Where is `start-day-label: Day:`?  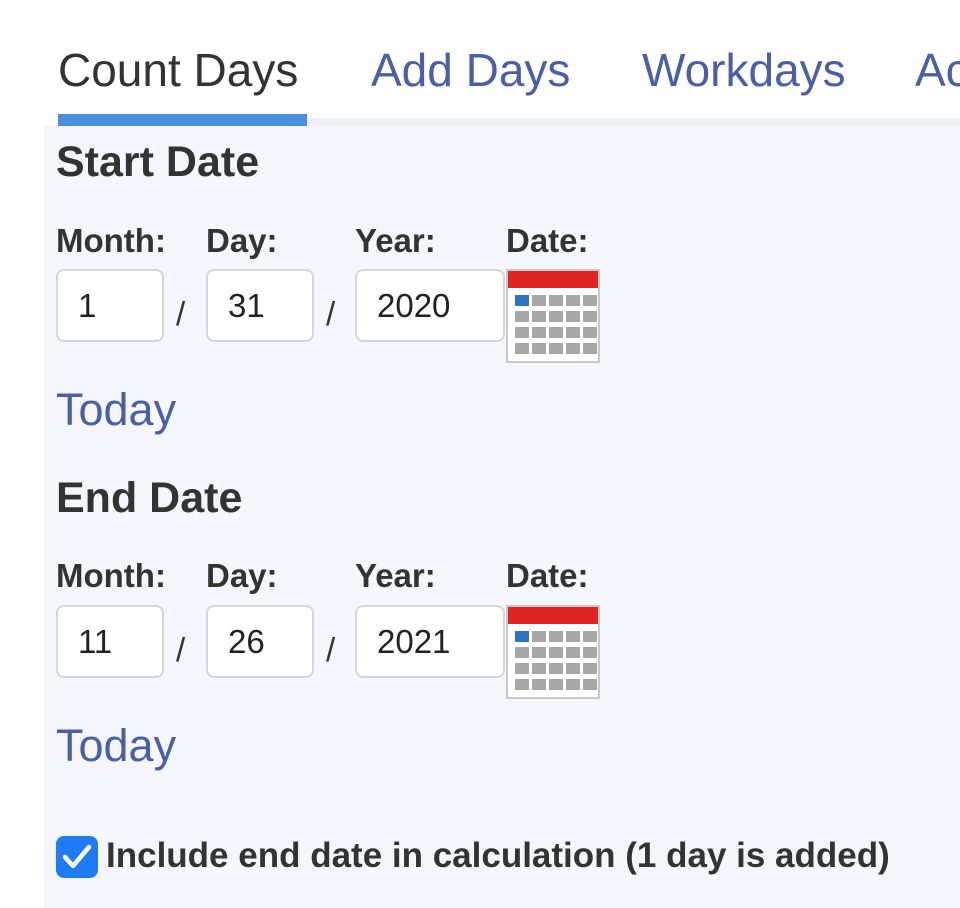
start-day-label: Day: is located at coordinates (242, 240).